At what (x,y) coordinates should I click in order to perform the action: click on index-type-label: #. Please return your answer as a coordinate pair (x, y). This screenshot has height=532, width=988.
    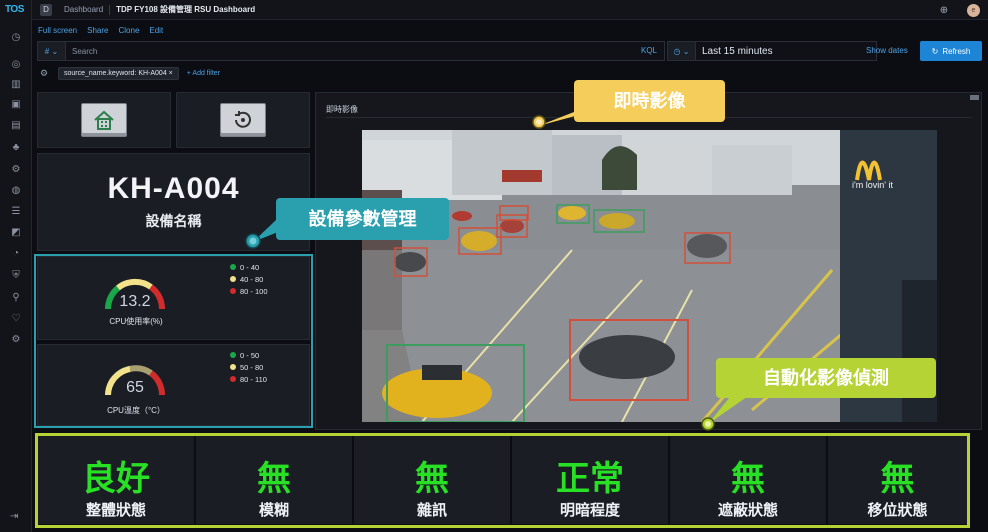
    Looking at the image, I should click on (47, 51).